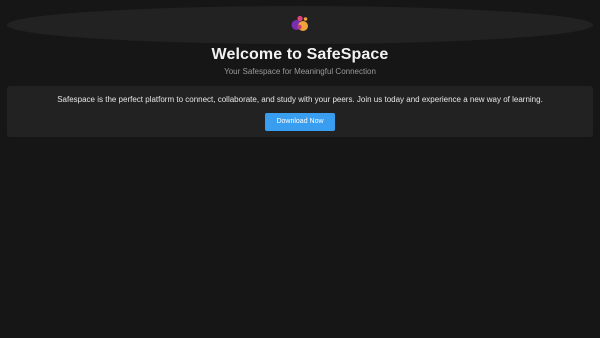 The image size is (600, 338). Describe the element at coordinates (300, 122) in the screenshot. I see `download-now-button: Download Now` at that location.